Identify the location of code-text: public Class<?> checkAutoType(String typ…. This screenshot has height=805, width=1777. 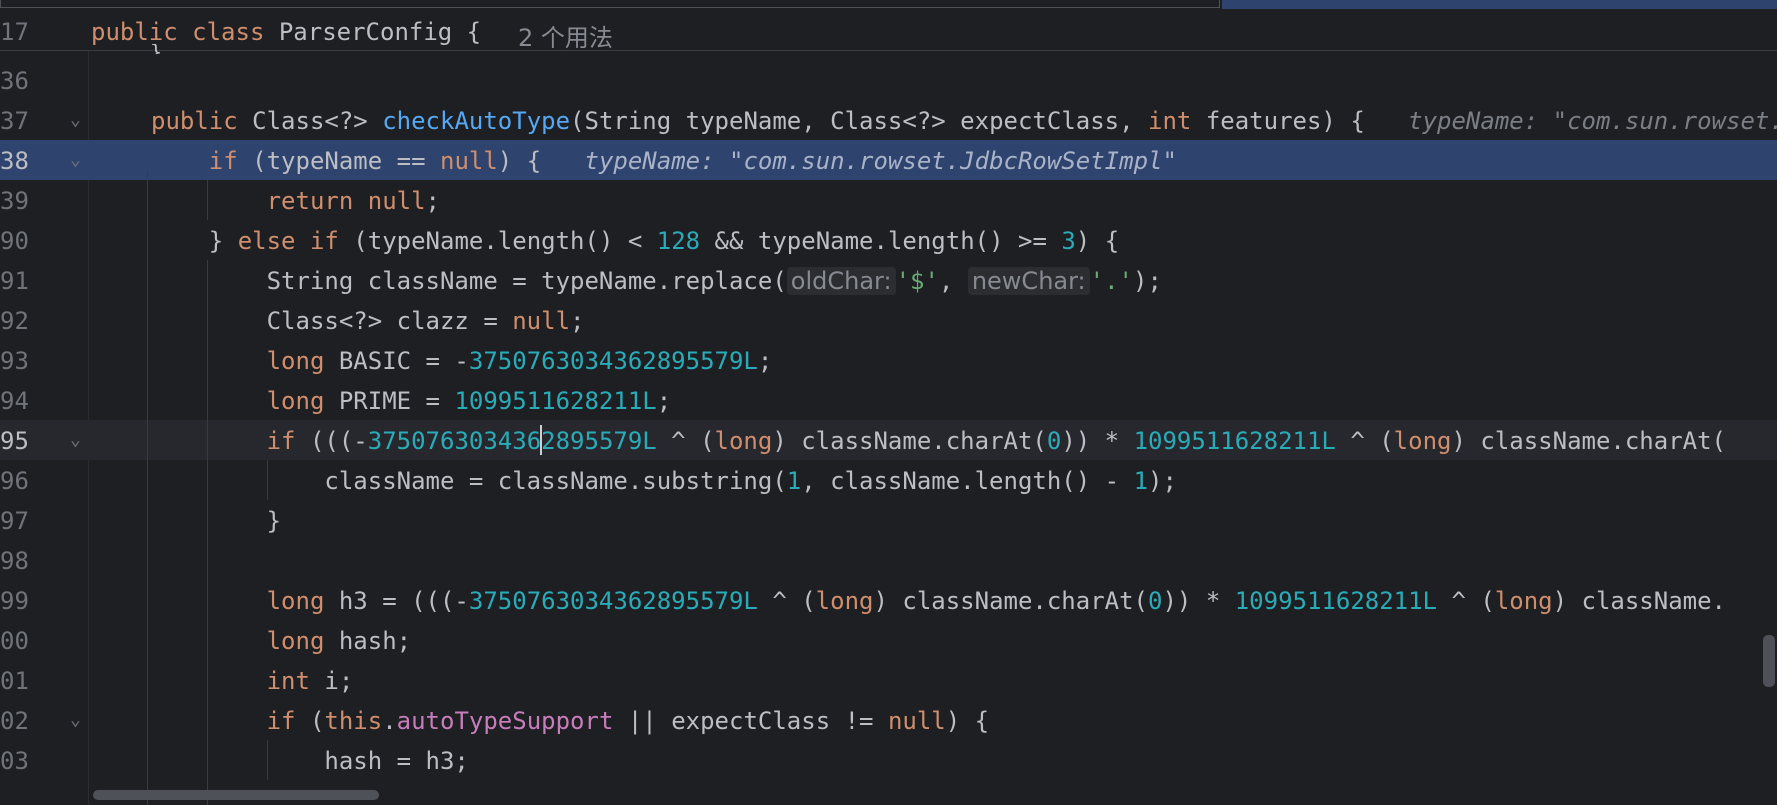
(964, 121).